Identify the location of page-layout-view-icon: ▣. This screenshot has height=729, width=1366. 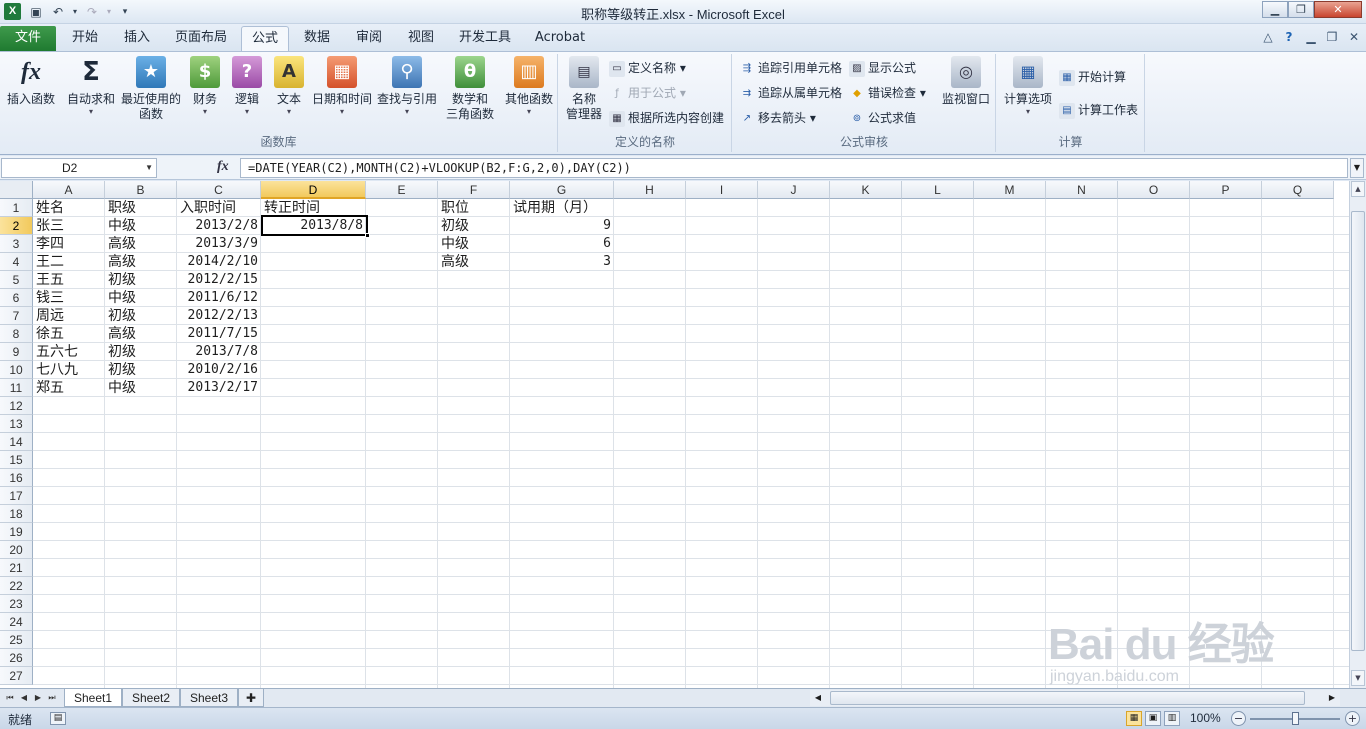
(1153, 718).